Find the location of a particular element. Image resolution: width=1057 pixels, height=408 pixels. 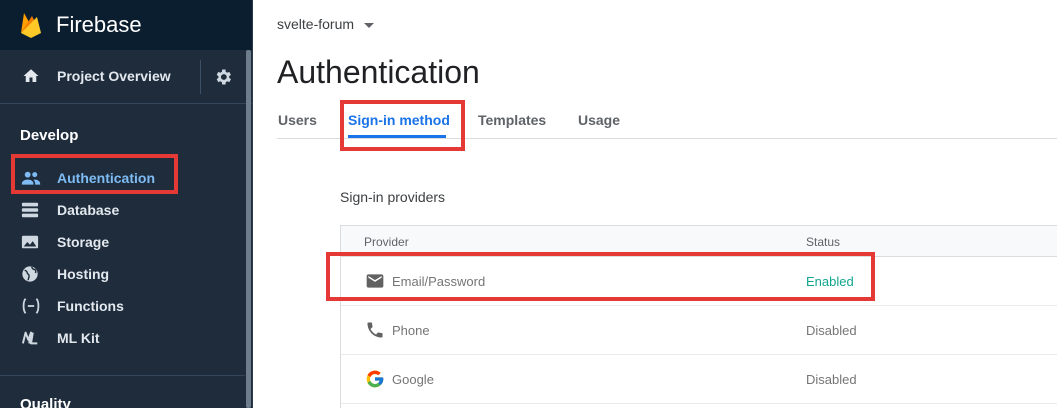

project-overview: Project Overview is located at coordinates (126, 77).